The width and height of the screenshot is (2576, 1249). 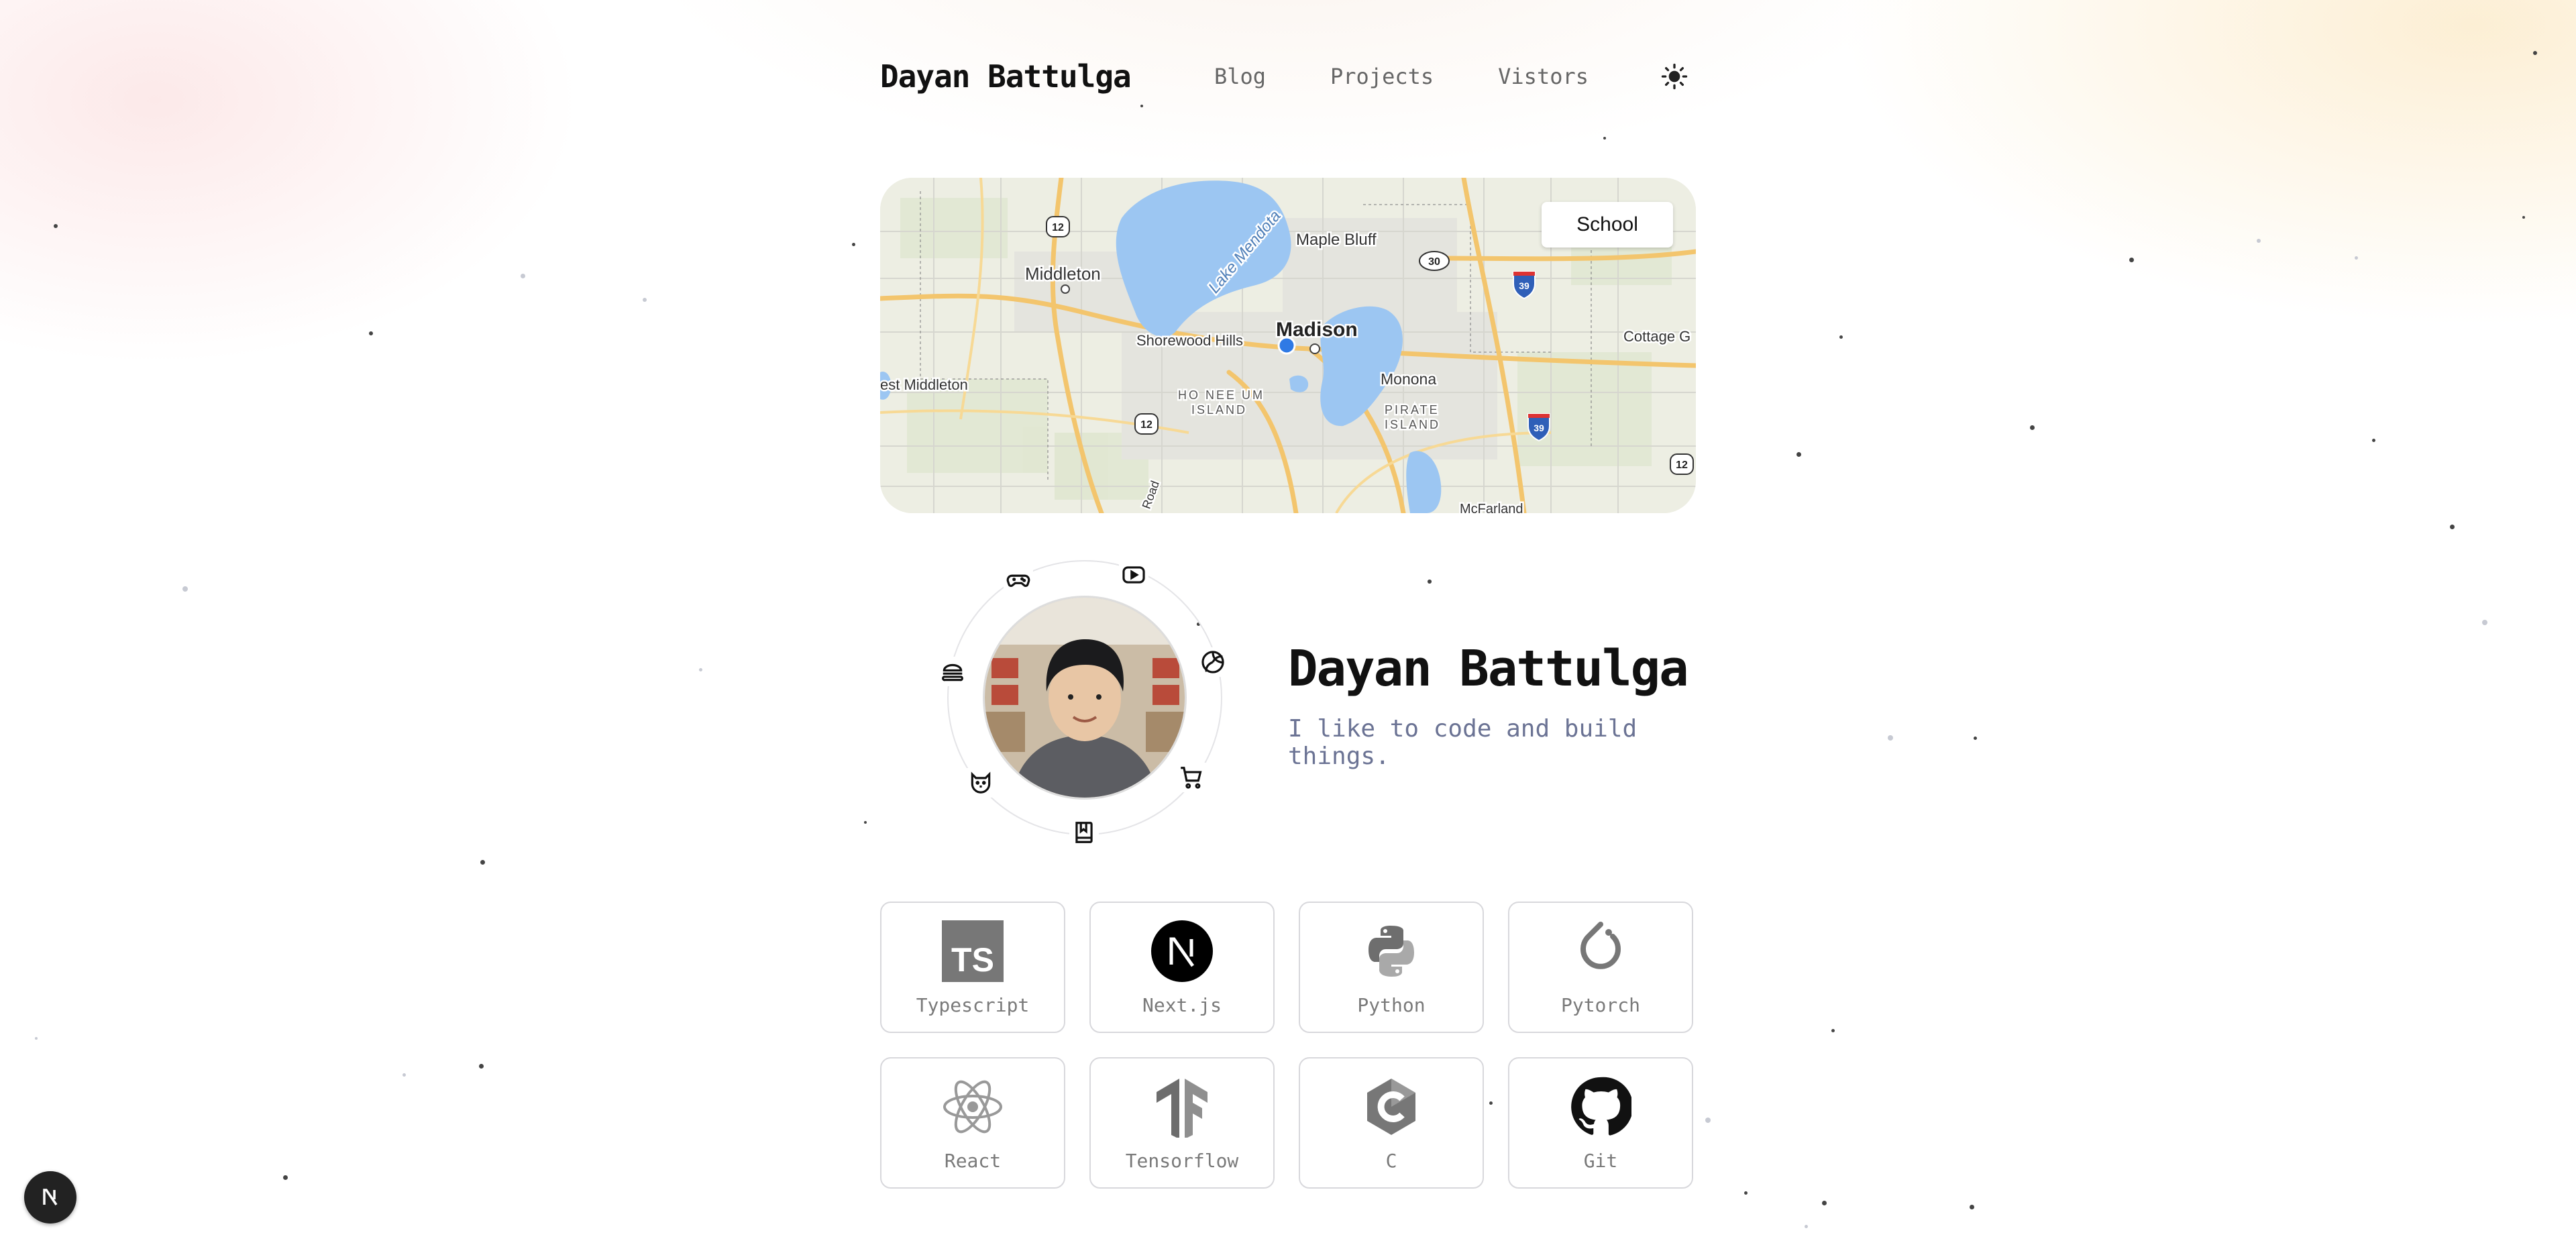 I want to click on school-button: School, so click(x=1607, y=225).